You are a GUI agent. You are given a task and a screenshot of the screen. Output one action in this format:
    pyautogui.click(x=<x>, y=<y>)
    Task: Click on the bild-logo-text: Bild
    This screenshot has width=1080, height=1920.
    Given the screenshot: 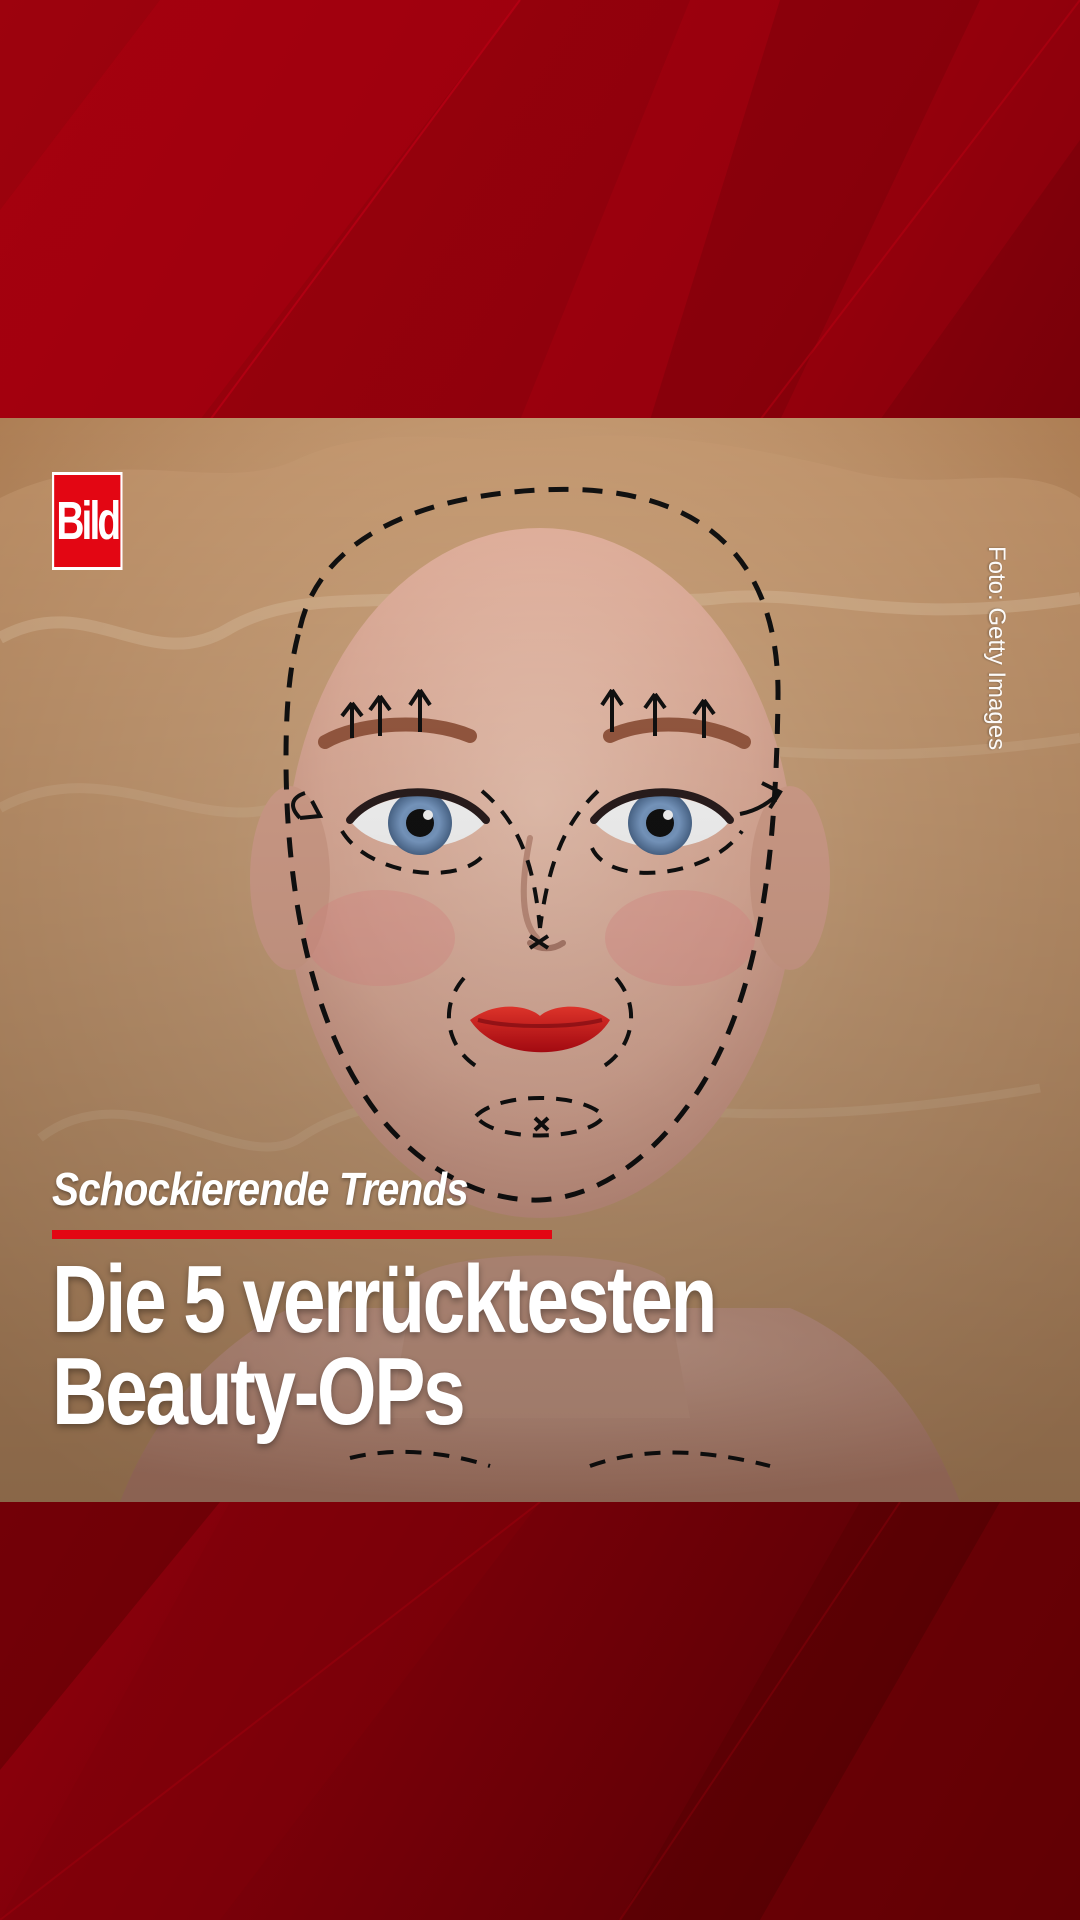 What is the action you would take?
    pyautogui.click(x=88, y=521)
    